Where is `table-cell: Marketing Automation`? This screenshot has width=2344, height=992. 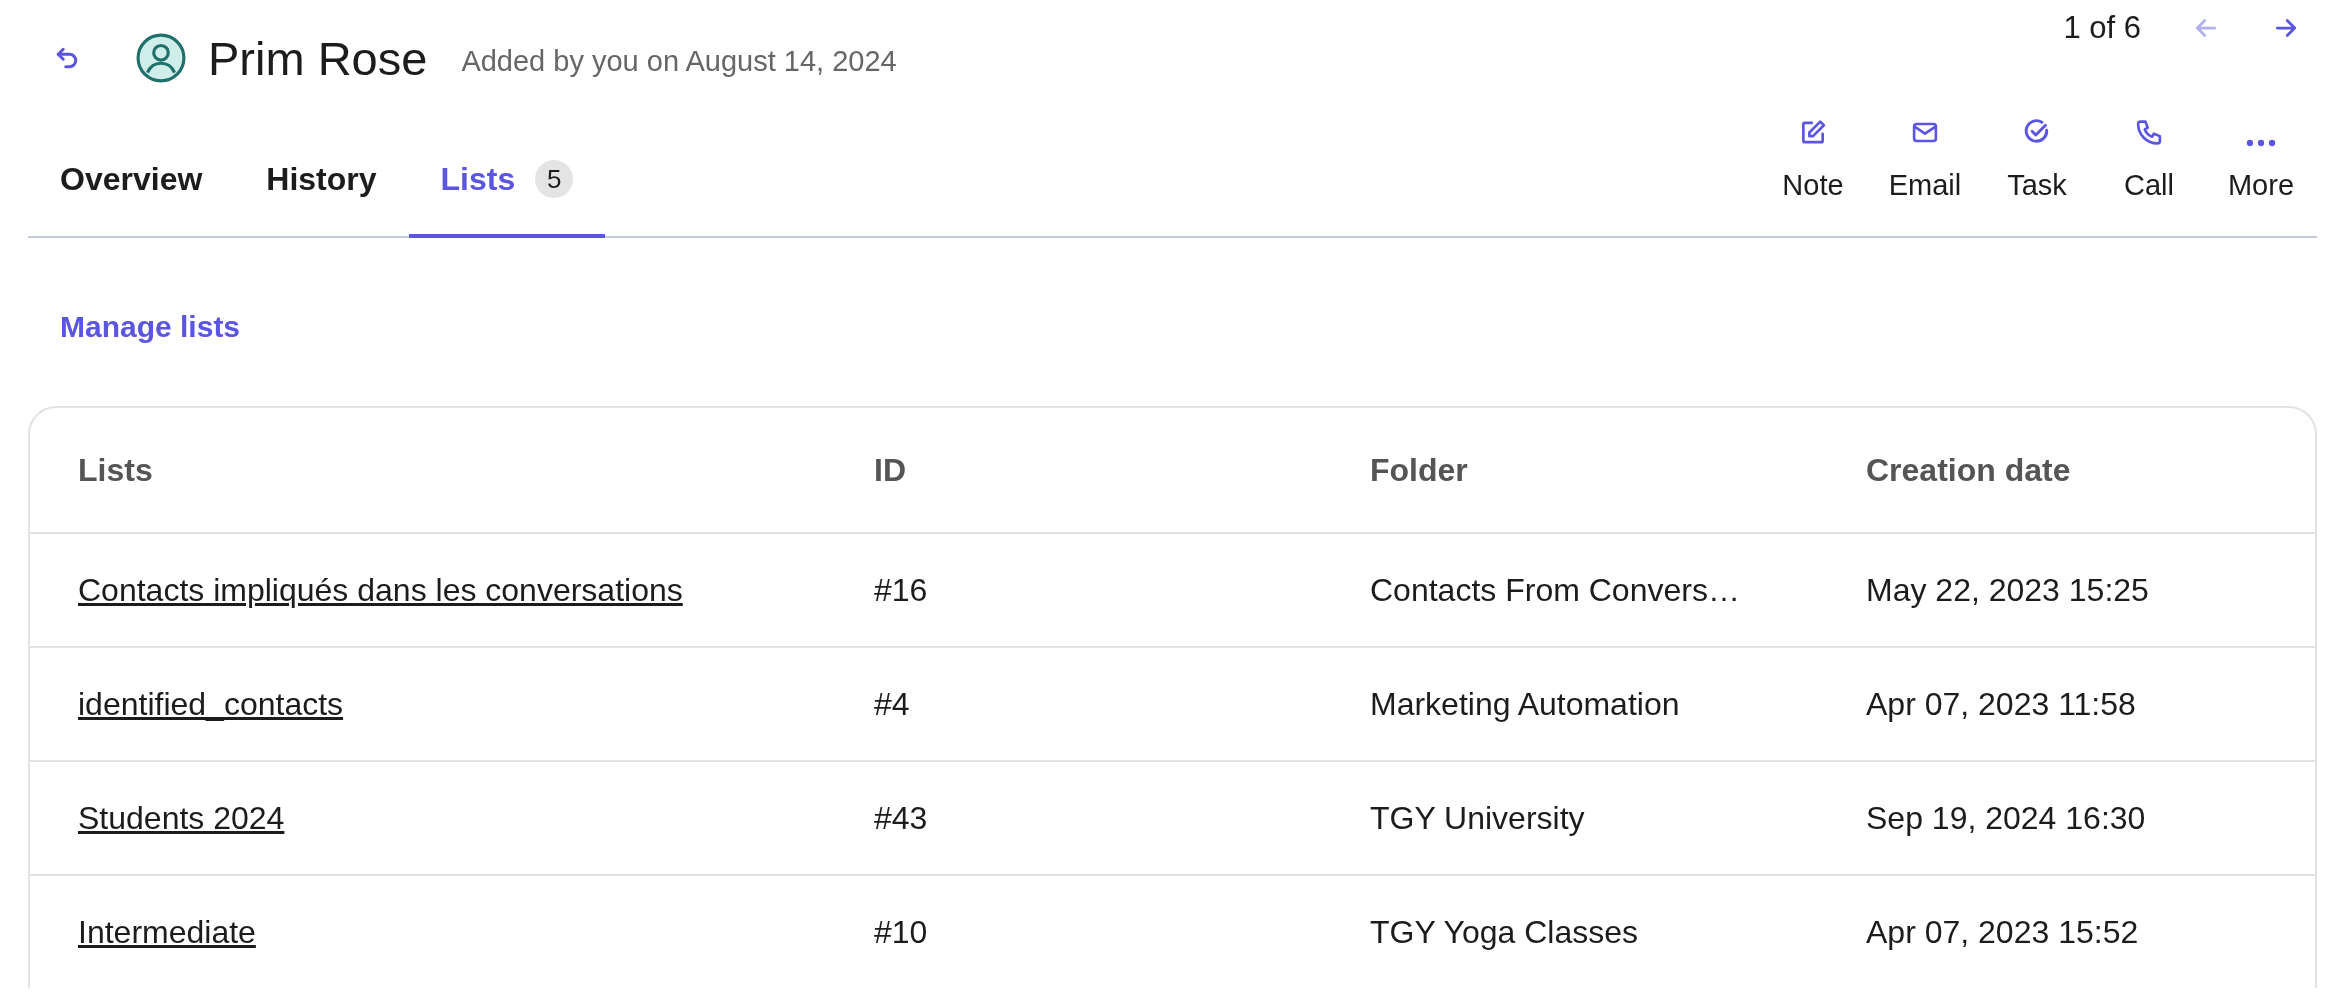 table-cell: Marketing Automation is located at coordinates (1525, 703).